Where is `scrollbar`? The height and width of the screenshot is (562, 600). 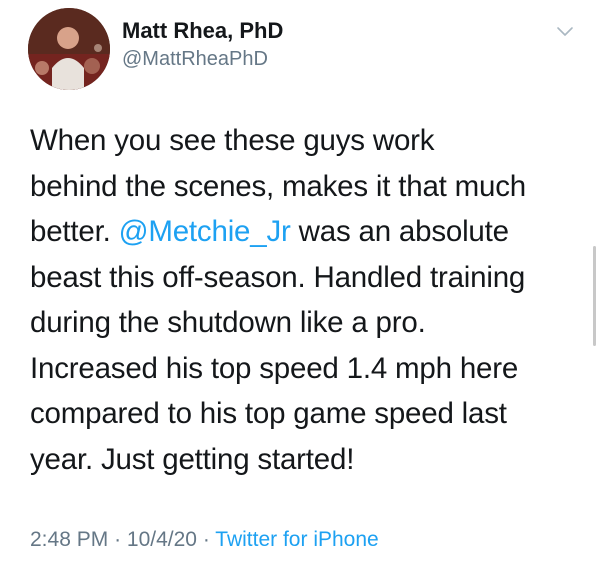
scrollbar is located at coordinates (594, 296).